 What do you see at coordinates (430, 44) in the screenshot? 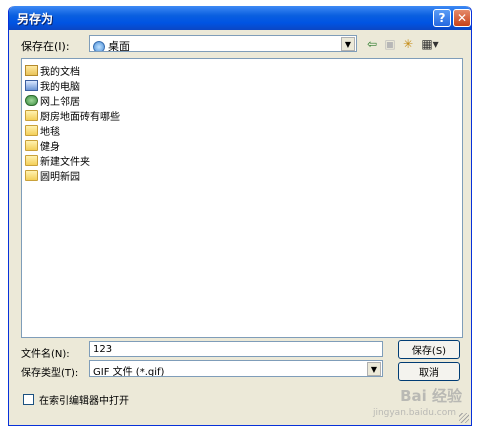
I see `views-menu-icon: ▦▾` at bounding box center [430, 44].